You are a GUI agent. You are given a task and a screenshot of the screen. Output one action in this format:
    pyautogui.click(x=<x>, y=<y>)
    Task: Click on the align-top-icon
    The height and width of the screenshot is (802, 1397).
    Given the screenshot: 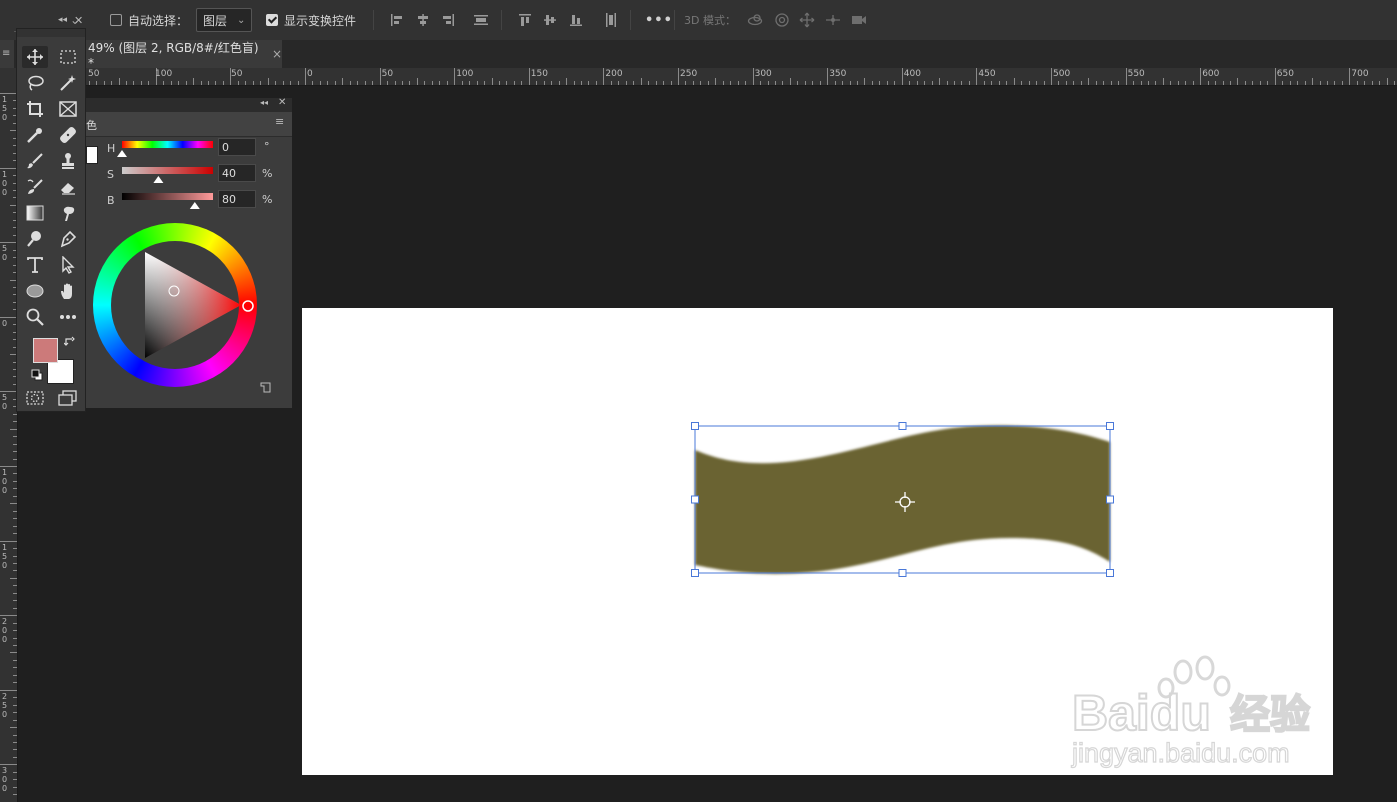 What is the action you would take?
    pyautogui.click(x=525, y=20)
    